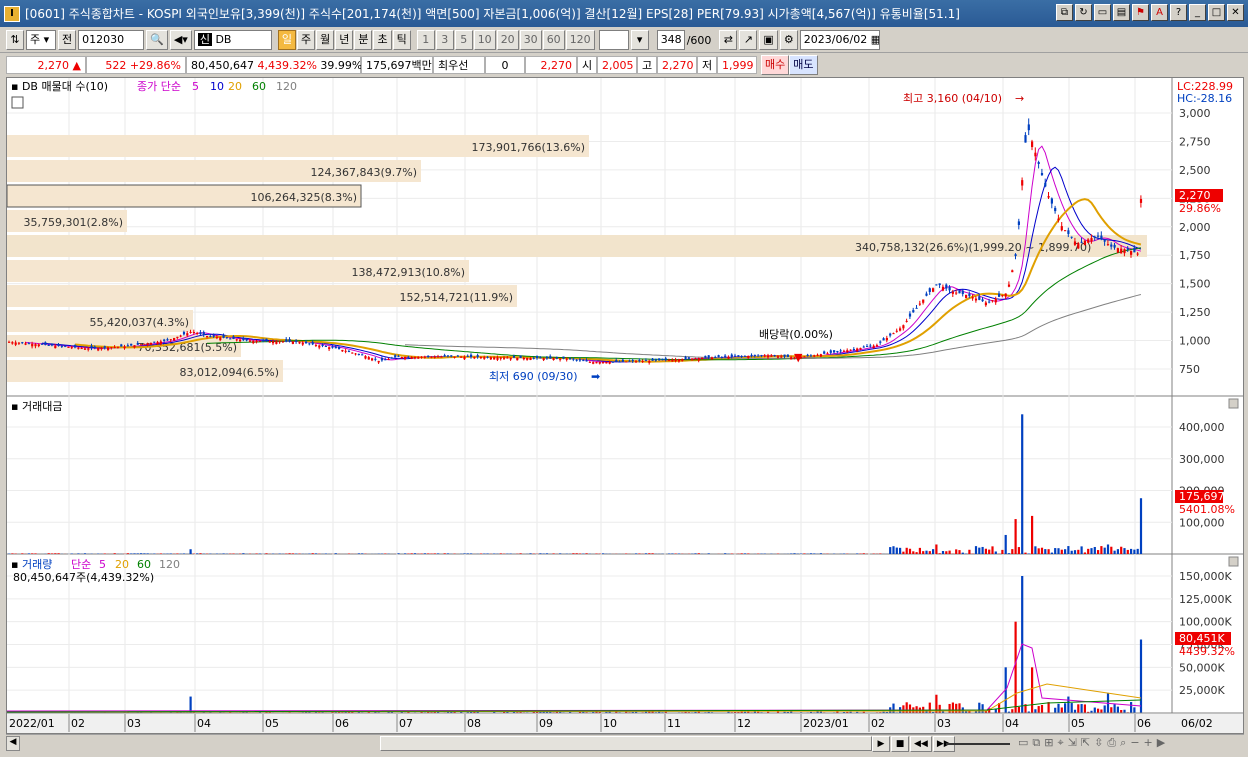 The height and width of the screenshot is (757, 1248). Describe the element at coordinates (768, 40) in the screenshot. I see `disk-icon: ▣` at that location.